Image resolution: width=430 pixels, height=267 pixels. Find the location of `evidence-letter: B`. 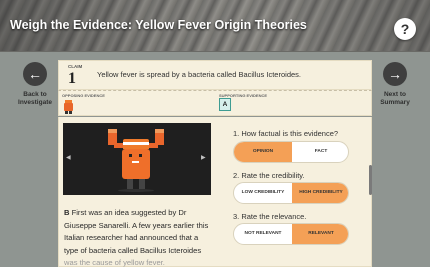

evidence-letter: B is located at coordinates (67, 212).